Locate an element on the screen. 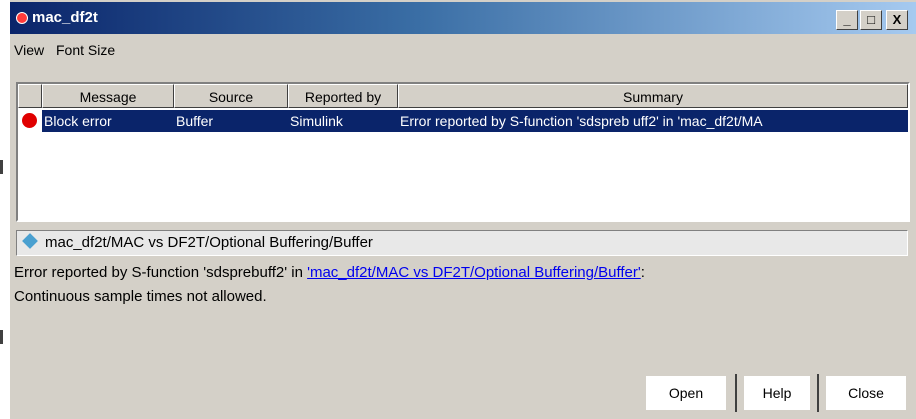  header-summary: Summary is located at coordinates (653, 96).